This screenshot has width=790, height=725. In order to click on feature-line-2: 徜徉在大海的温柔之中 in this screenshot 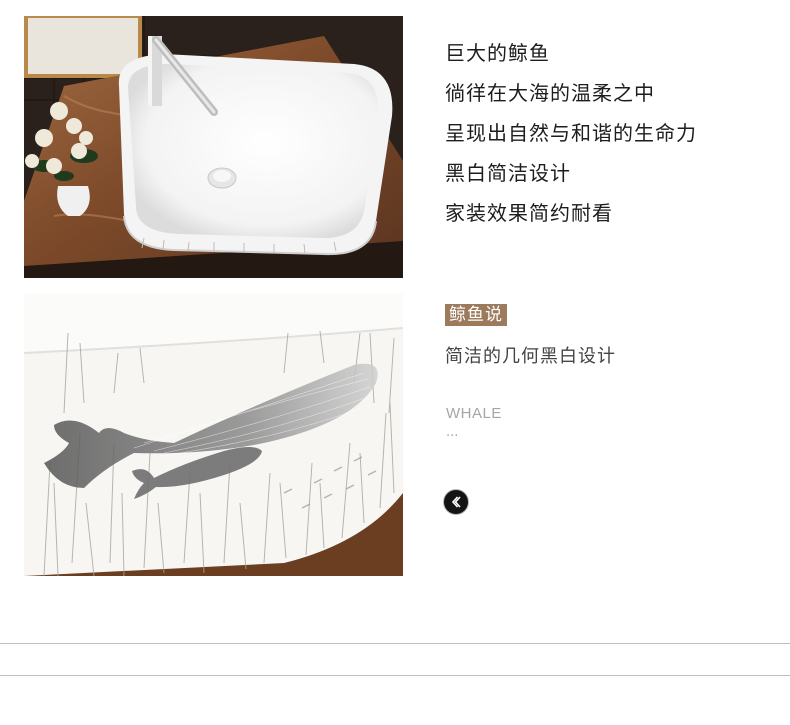, I will do `click(550, 93)`.